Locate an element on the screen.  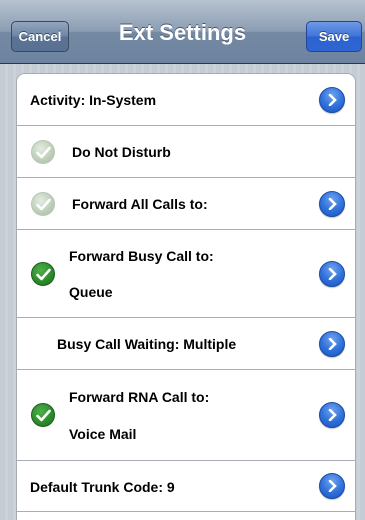
row-label: Forward RNA Call to: is located at coordinates (139, 397).